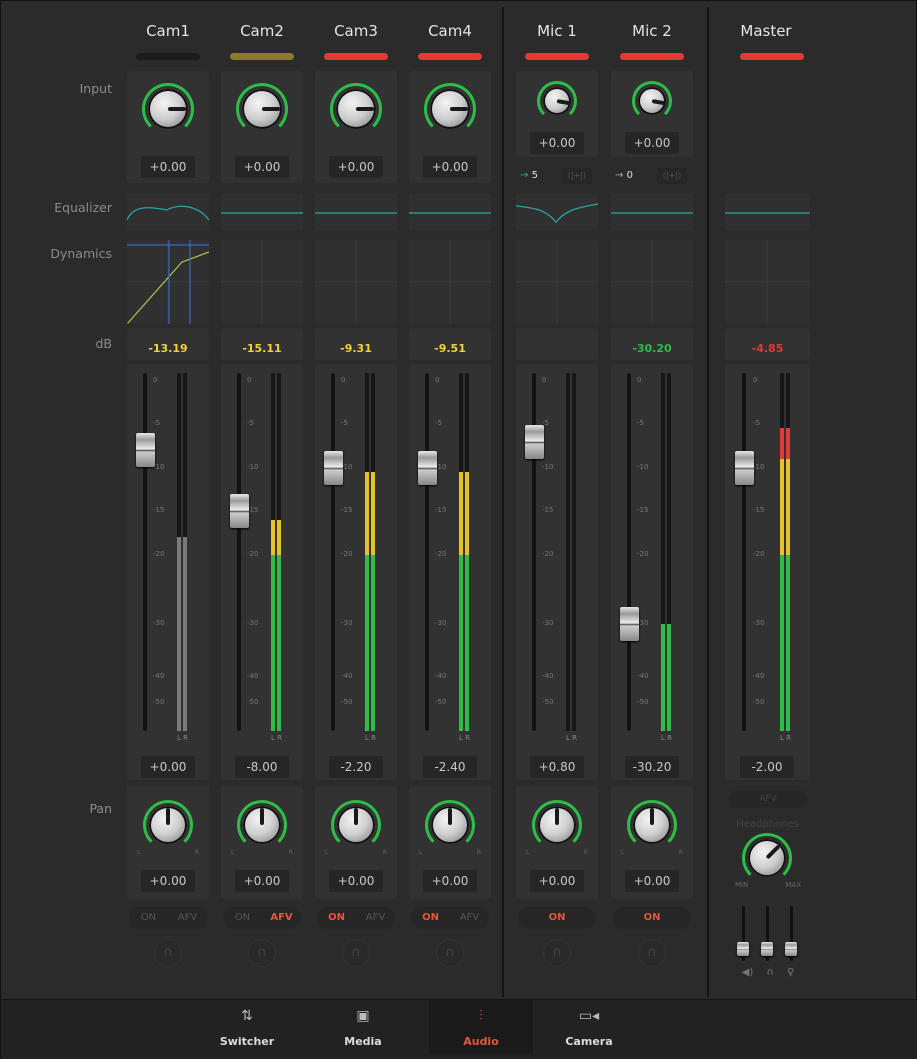 This screenshot has width=917, height=1059. I want to click on channel-mic2-routing-indicator: → 0, so click(635, 176).